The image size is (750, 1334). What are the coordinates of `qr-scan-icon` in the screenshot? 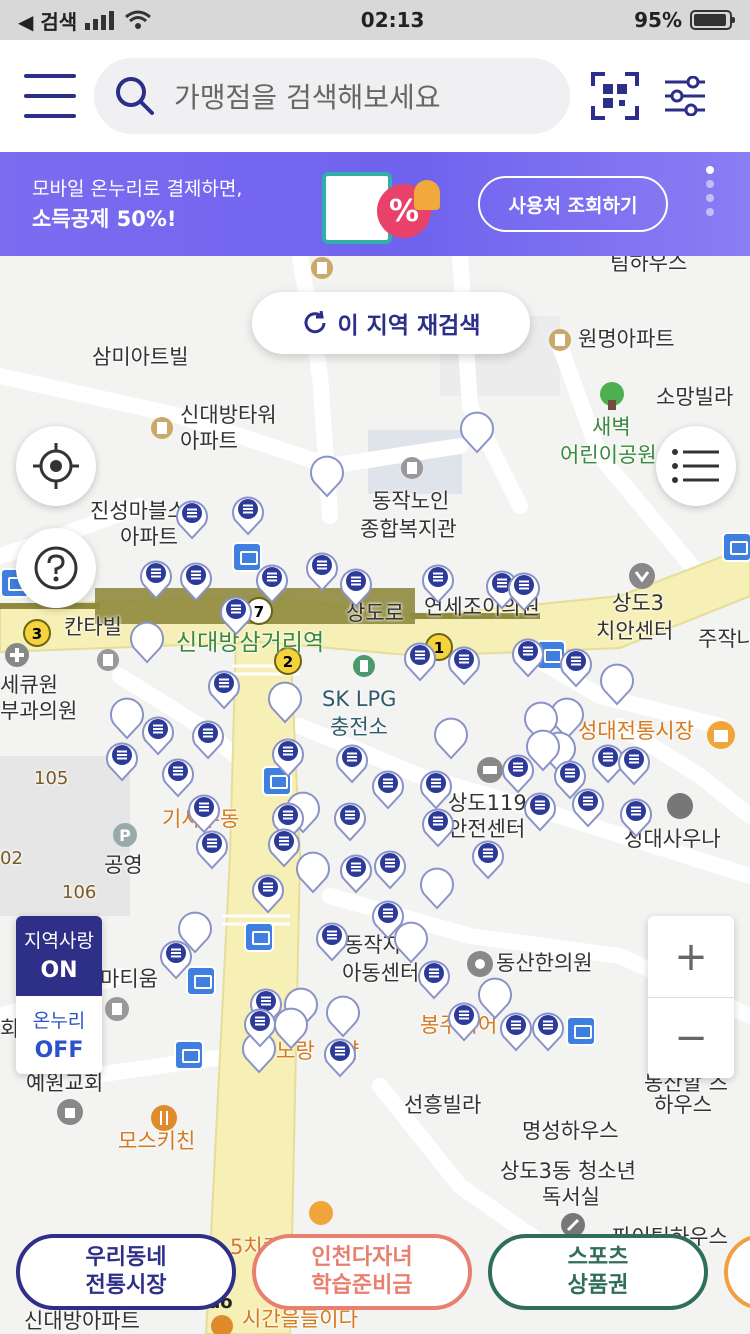 It's located at (615, 96).